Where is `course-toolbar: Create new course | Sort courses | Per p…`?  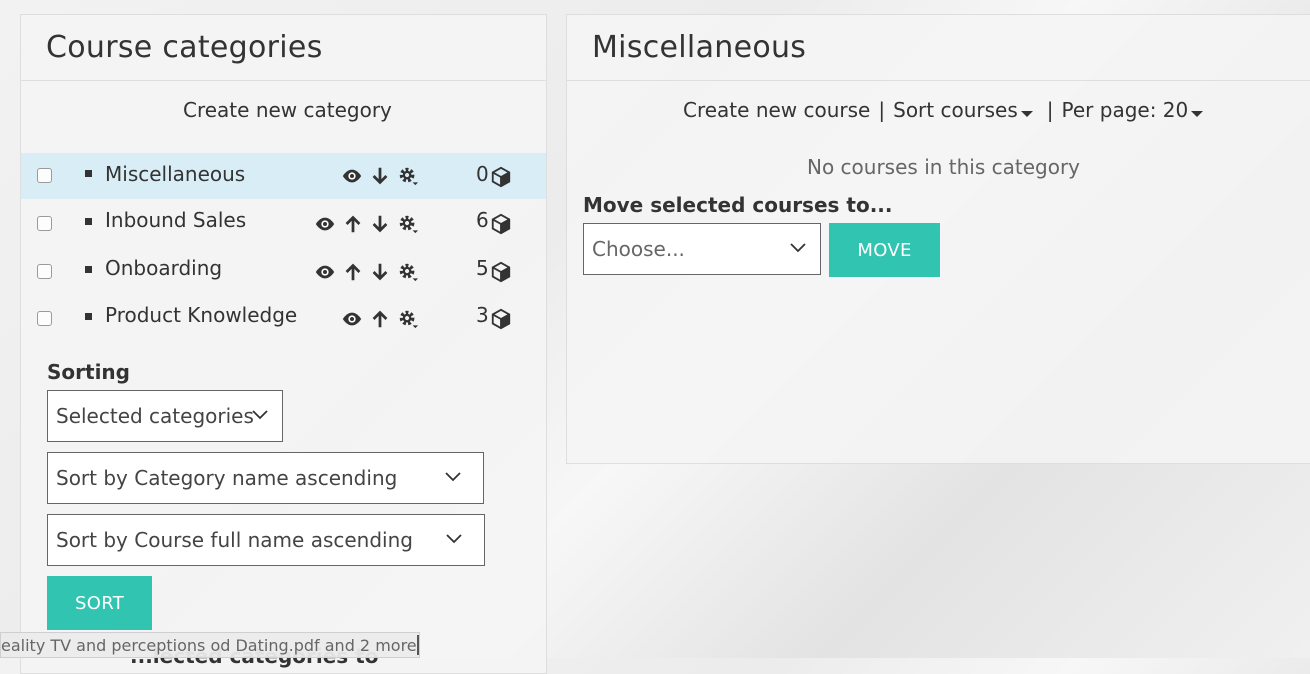
course-toolbar: Create new course | Sort courses | Per p… is located at coordinates (943, 110).